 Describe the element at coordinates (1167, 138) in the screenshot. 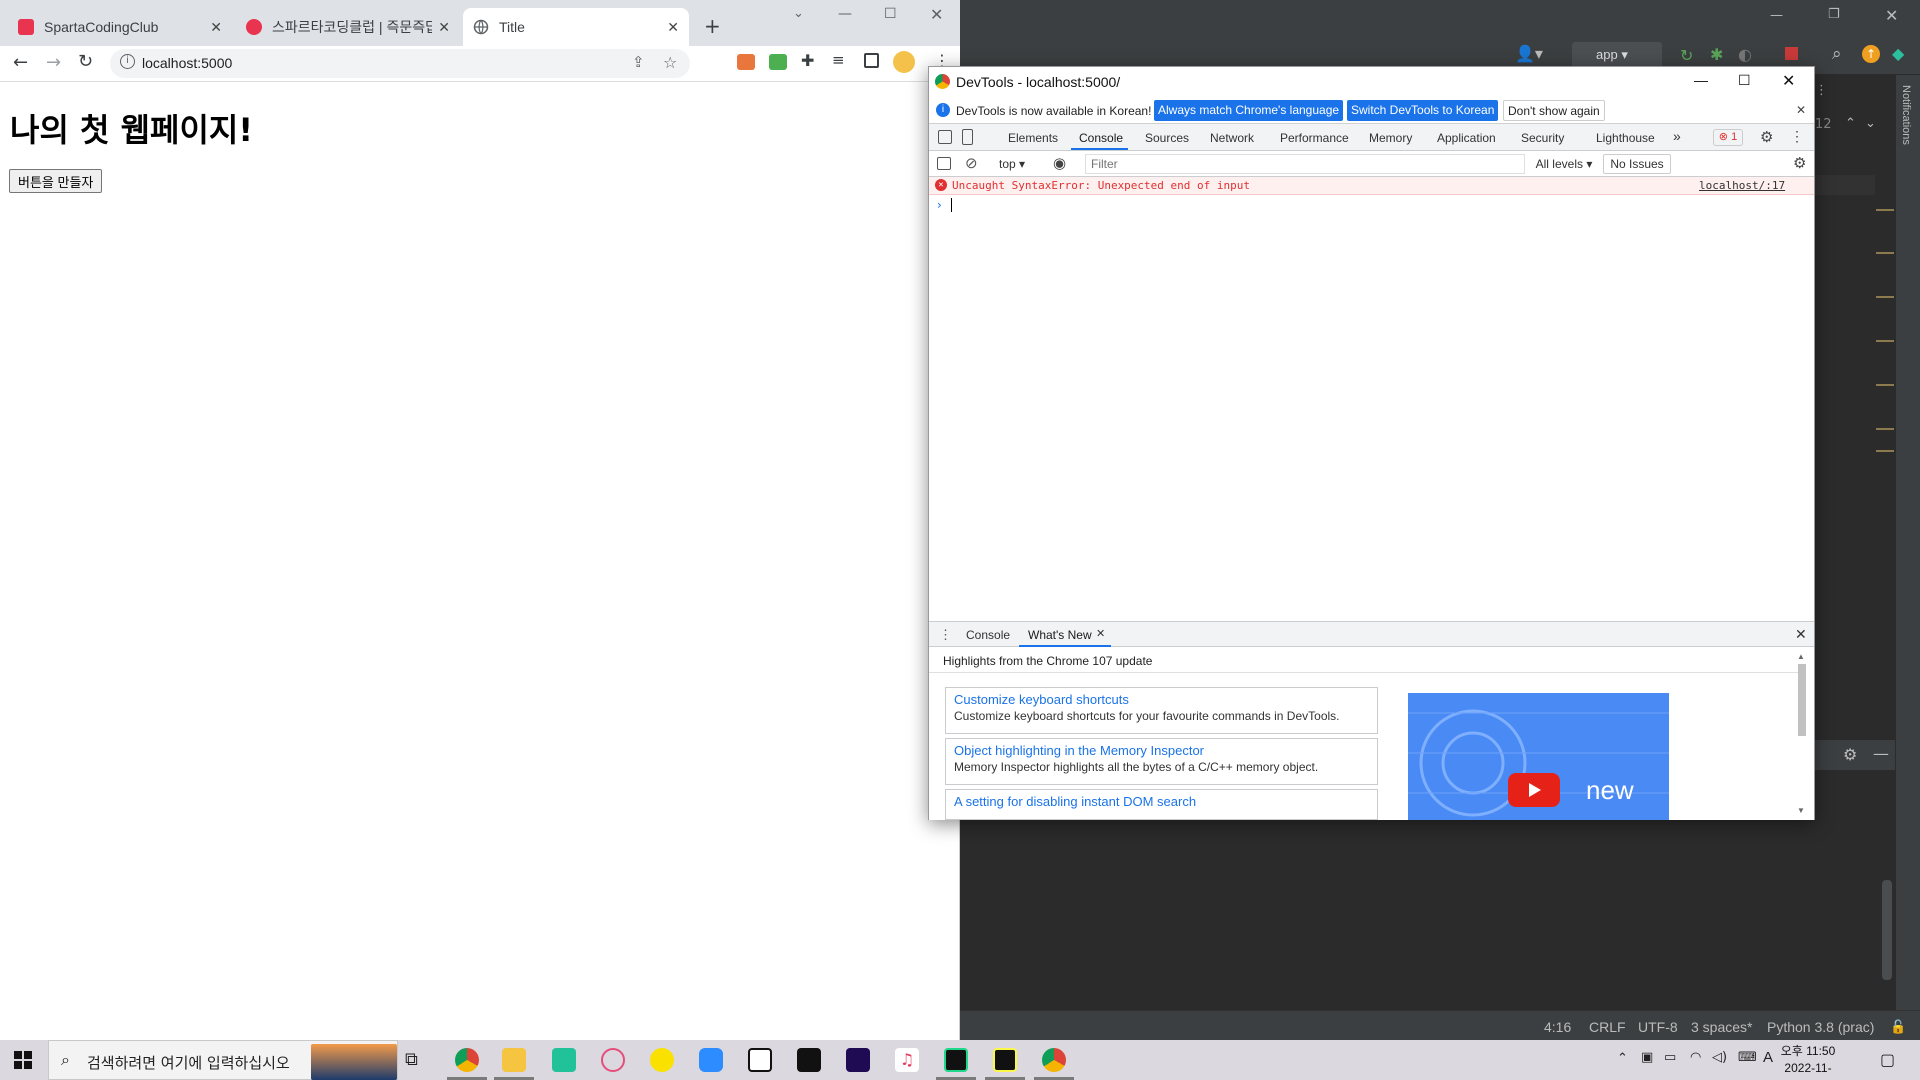

I see `tab-sources: Sources` at that location.